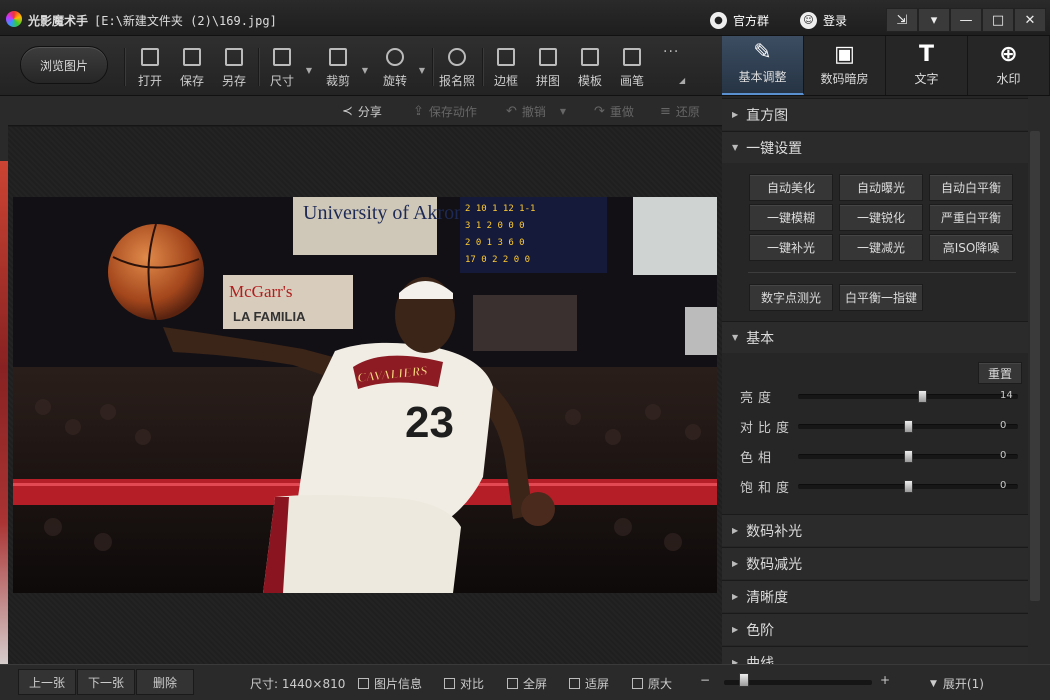  What do you see at coordinates (739, 20) in the screenshot?
I see `official-group-button: ● 官方群` at bounding box center [739, 20].